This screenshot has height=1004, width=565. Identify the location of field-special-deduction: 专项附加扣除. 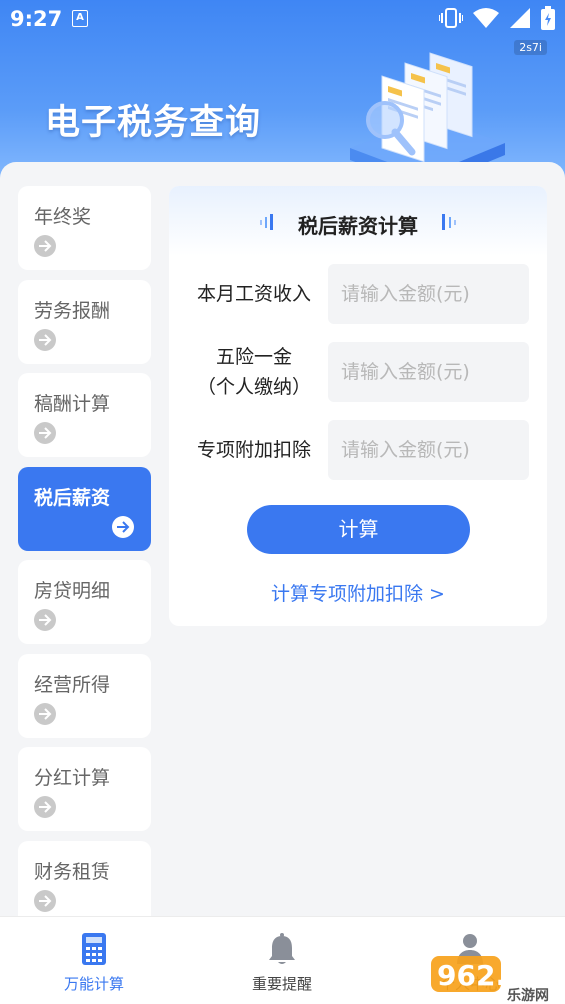
(358, 450).